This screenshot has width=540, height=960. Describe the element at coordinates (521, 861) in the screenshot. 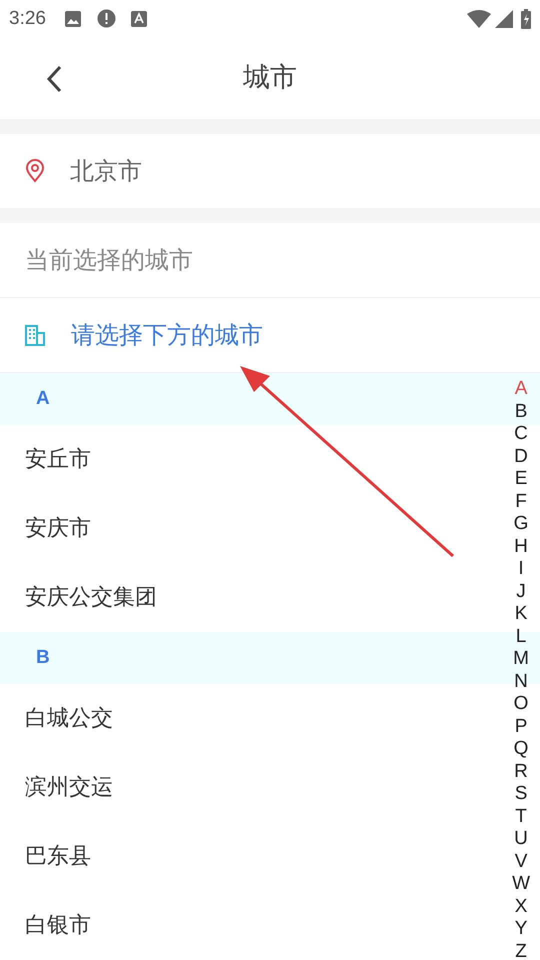

I see `index-letter: V` at that location.